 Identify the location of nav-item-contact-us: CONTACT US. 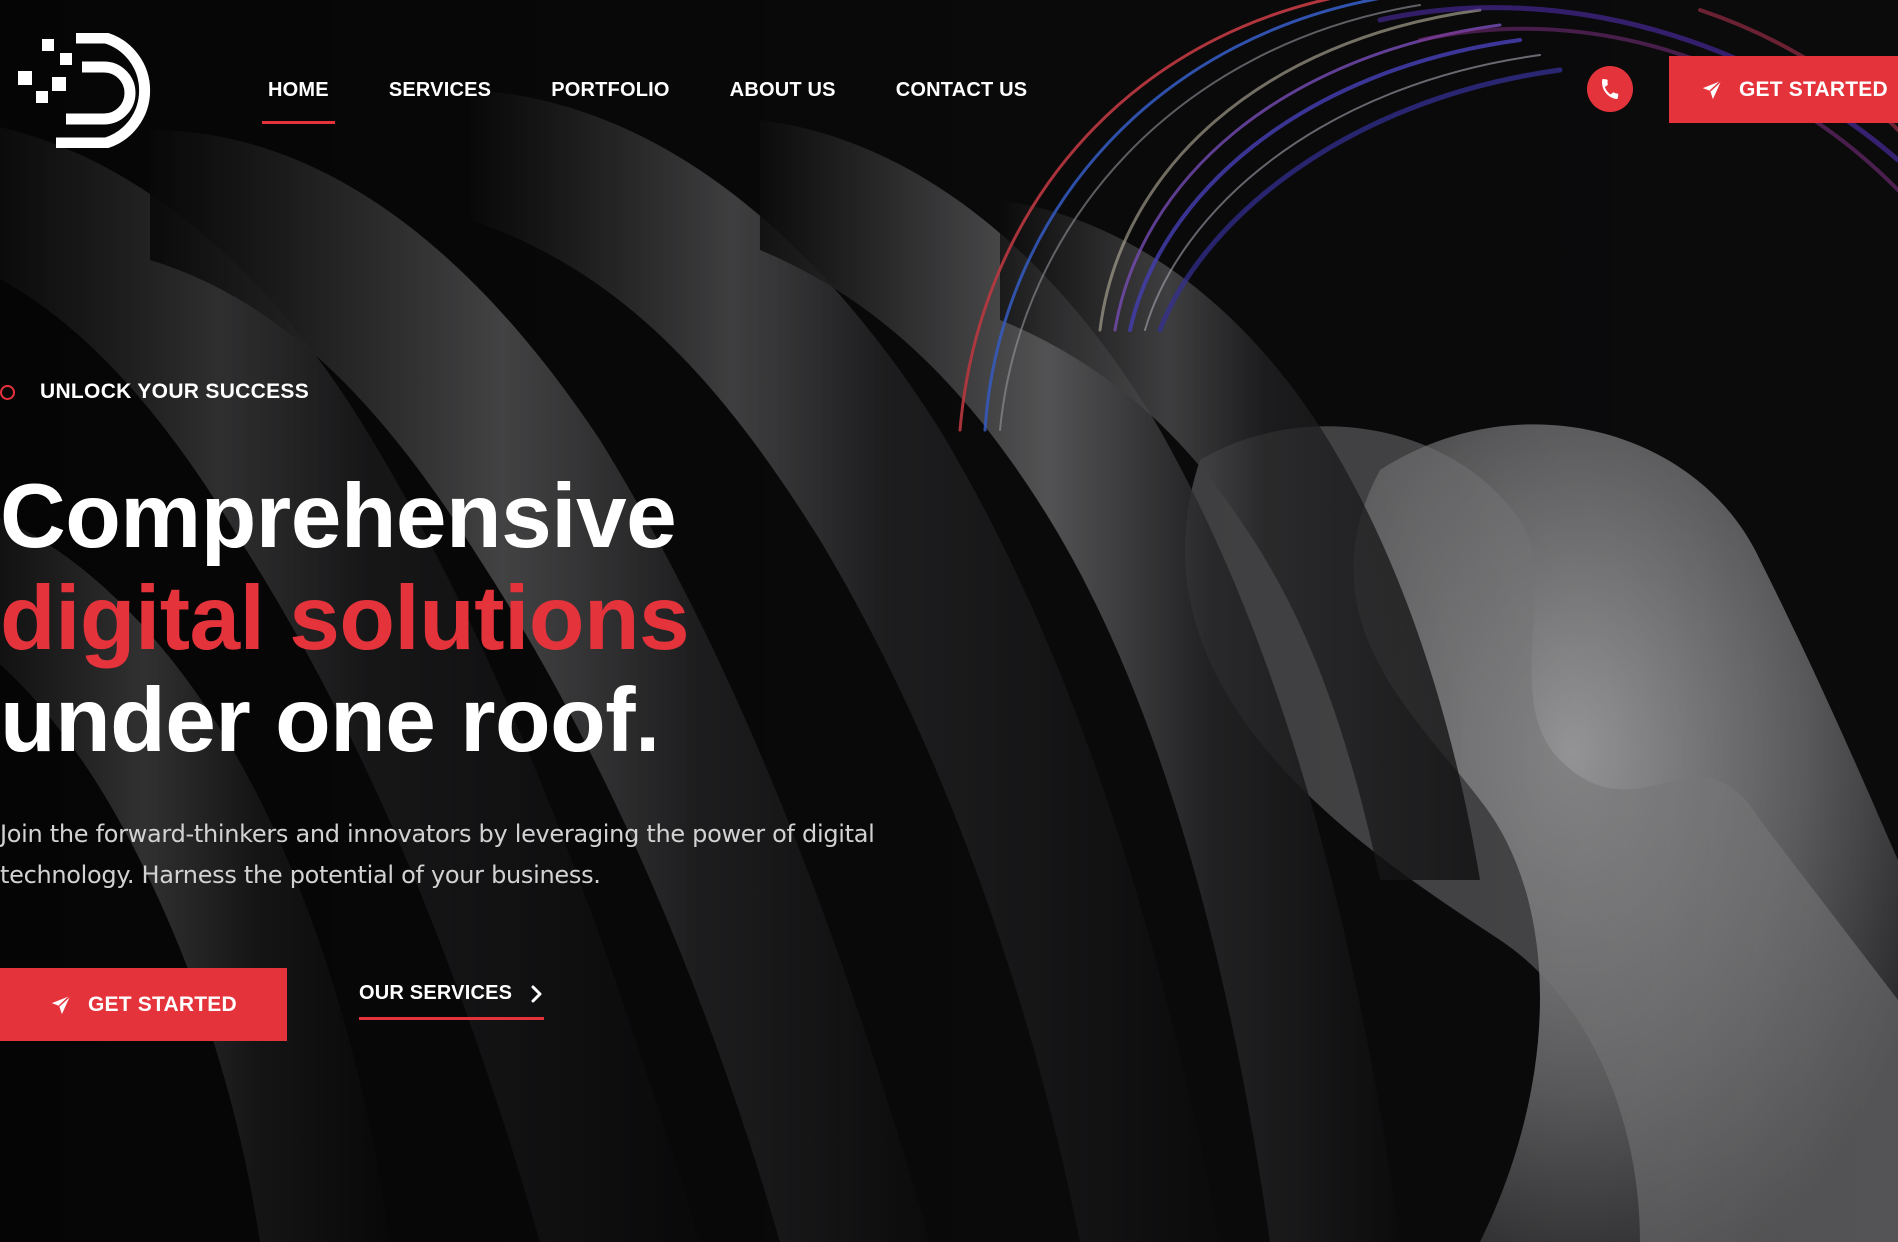
(962, 90).